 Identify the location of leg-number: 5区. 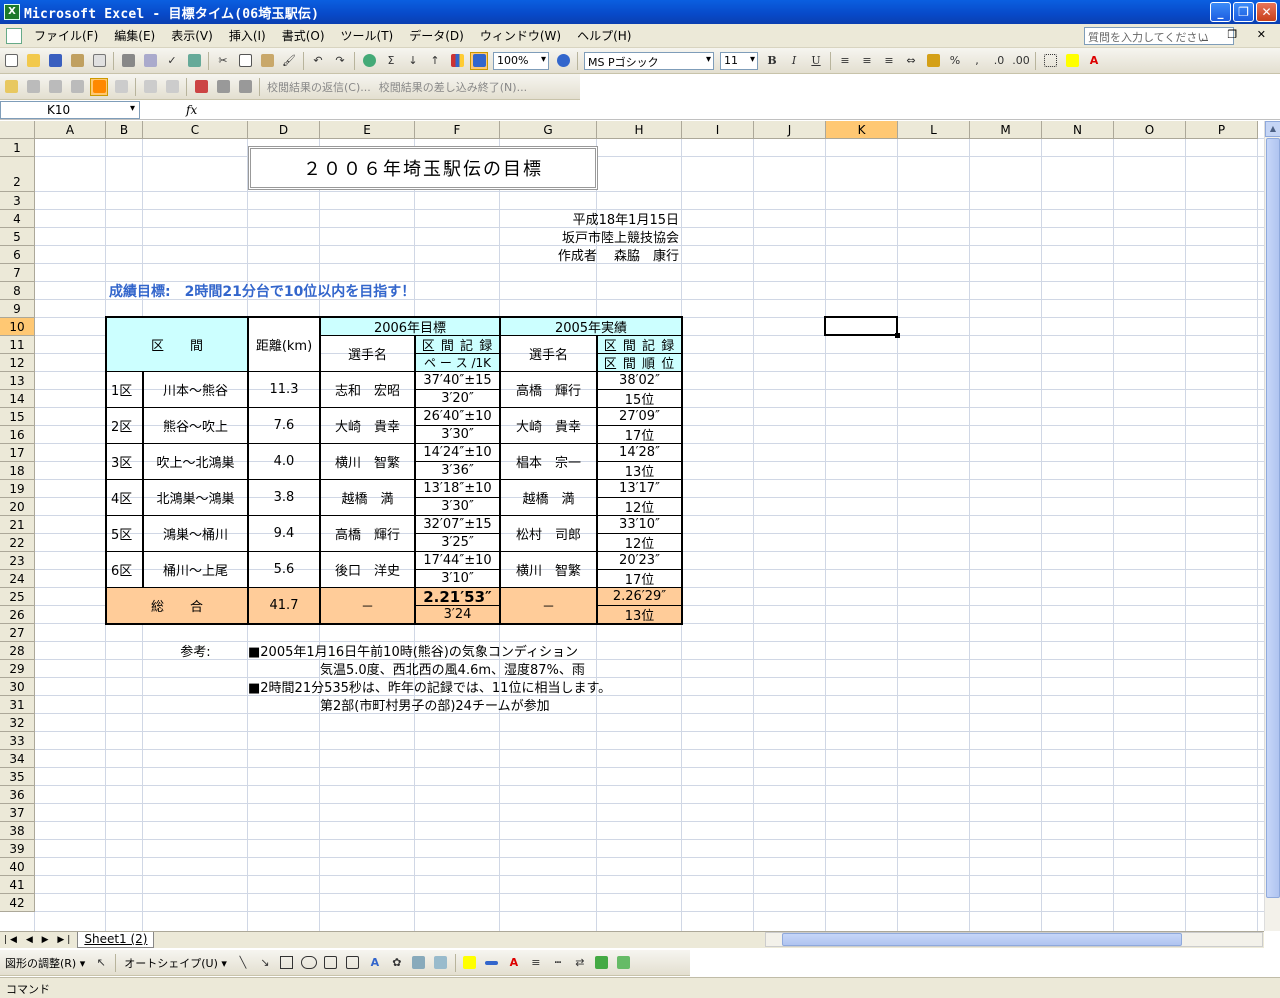
(124, 533).